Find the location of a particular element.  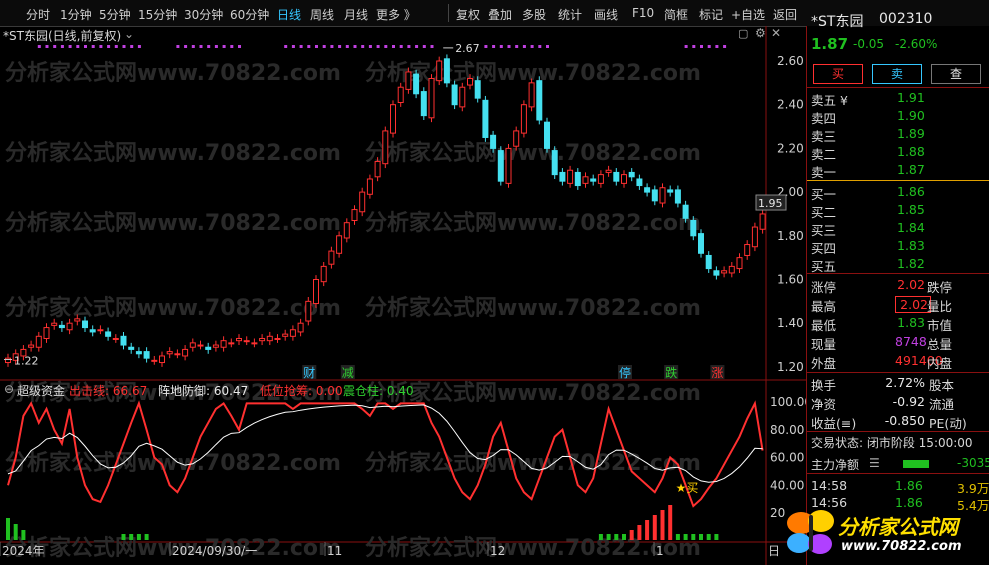

y-tick-label: 2.20 is located at coordinates (790, 148).